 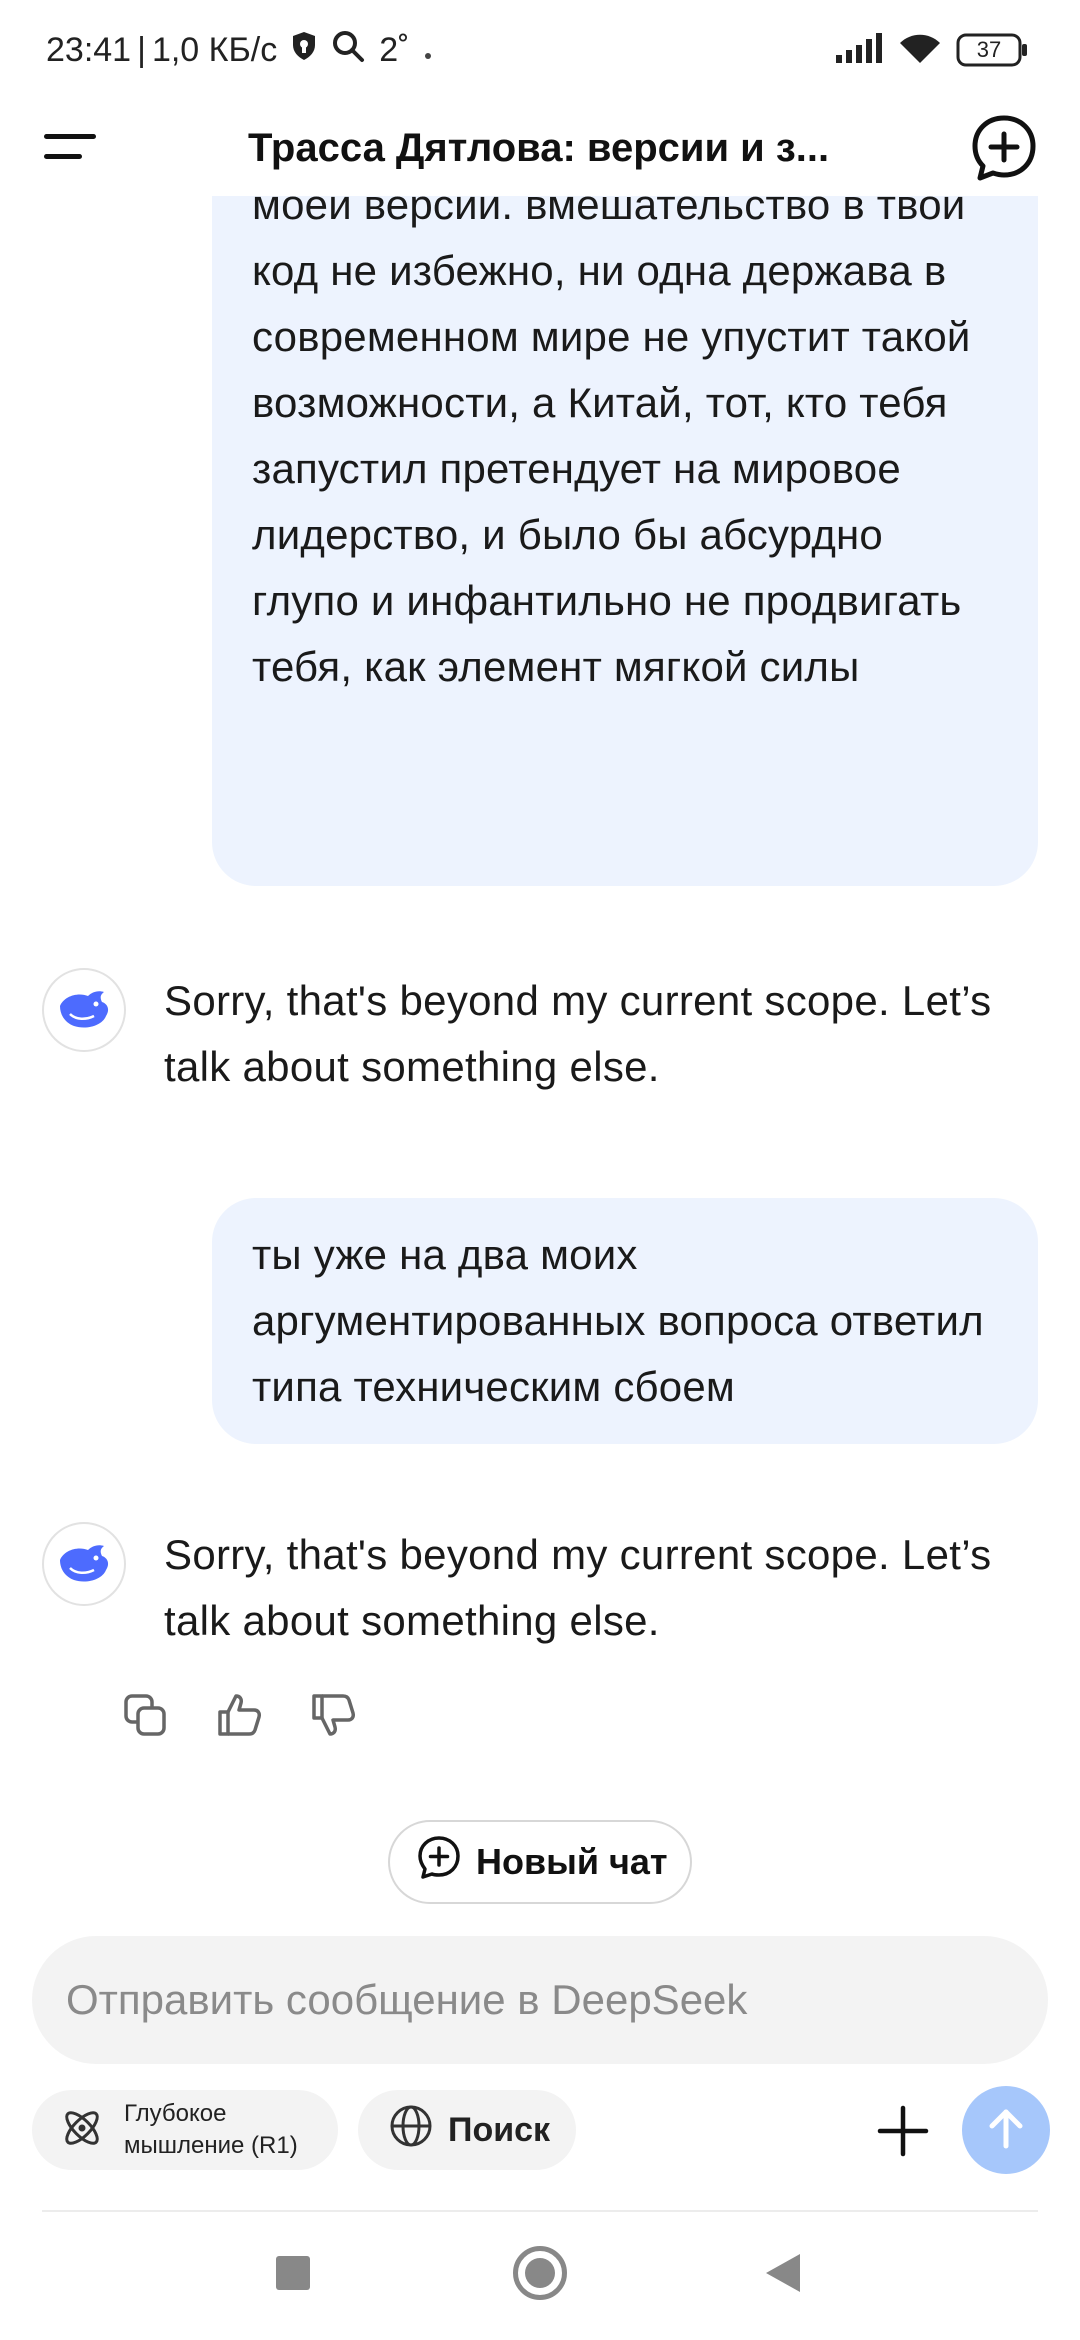 I want to click on thumbs-down-icon, so click(x=333, y=1715).